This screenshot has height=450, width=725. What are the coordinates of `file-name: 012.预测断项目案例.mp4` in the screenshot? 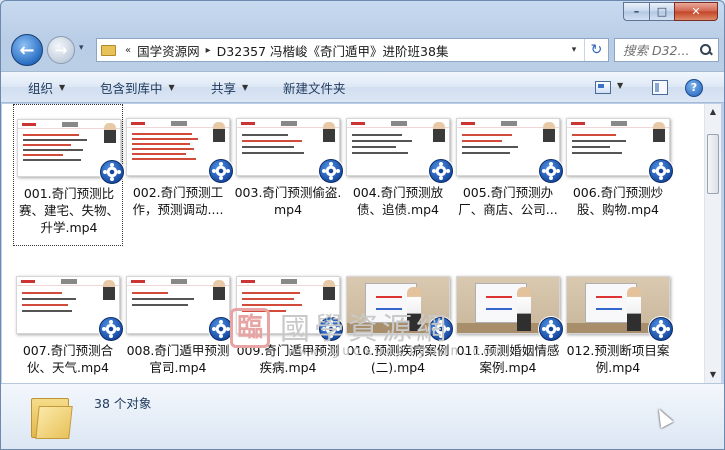 It's located at (618, 359).